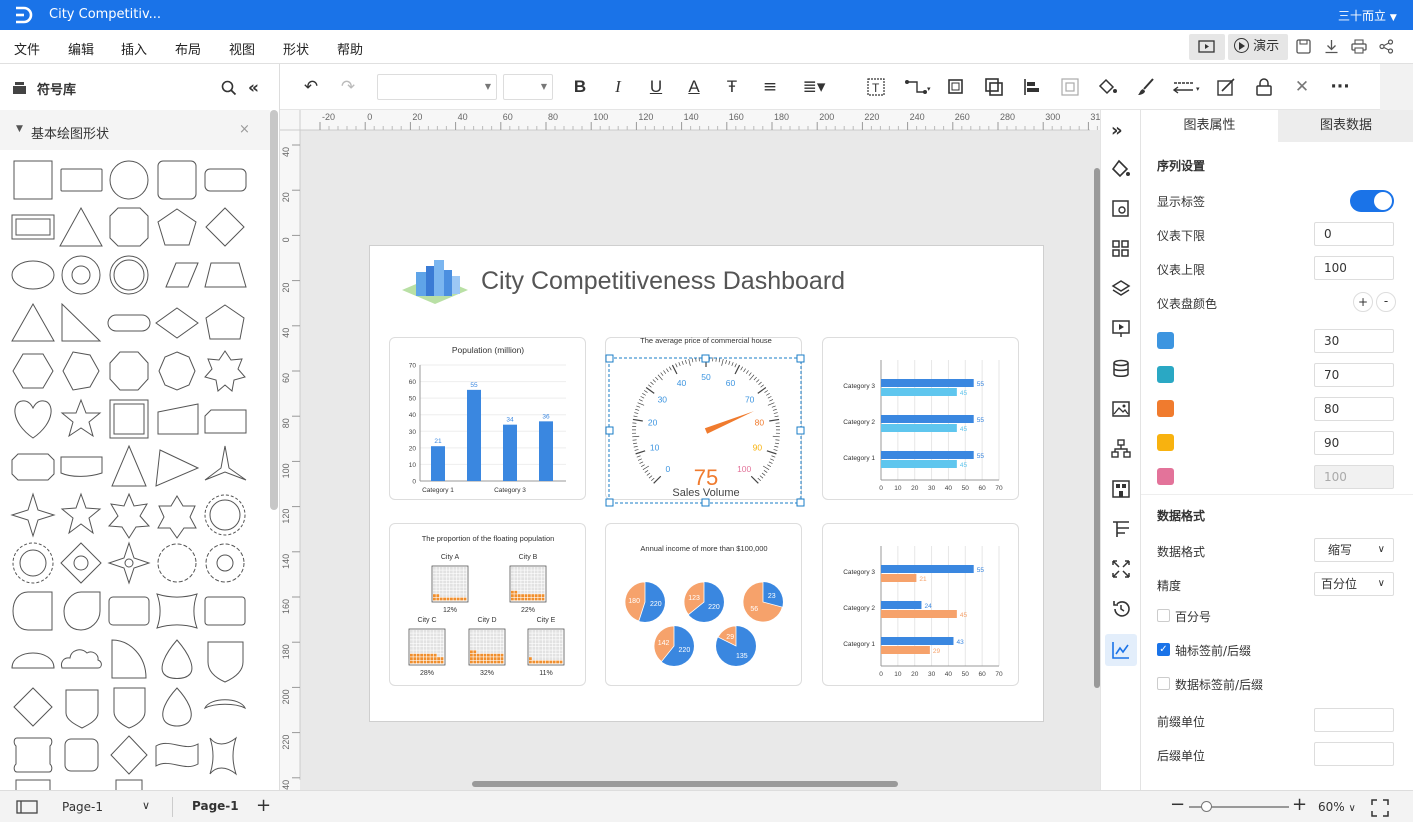 The width and height of the screenshot is (1413, 822). Describe the element at coordinates (1302, 87) in the screenshot. I see `tools-icon: ✕` at that location.